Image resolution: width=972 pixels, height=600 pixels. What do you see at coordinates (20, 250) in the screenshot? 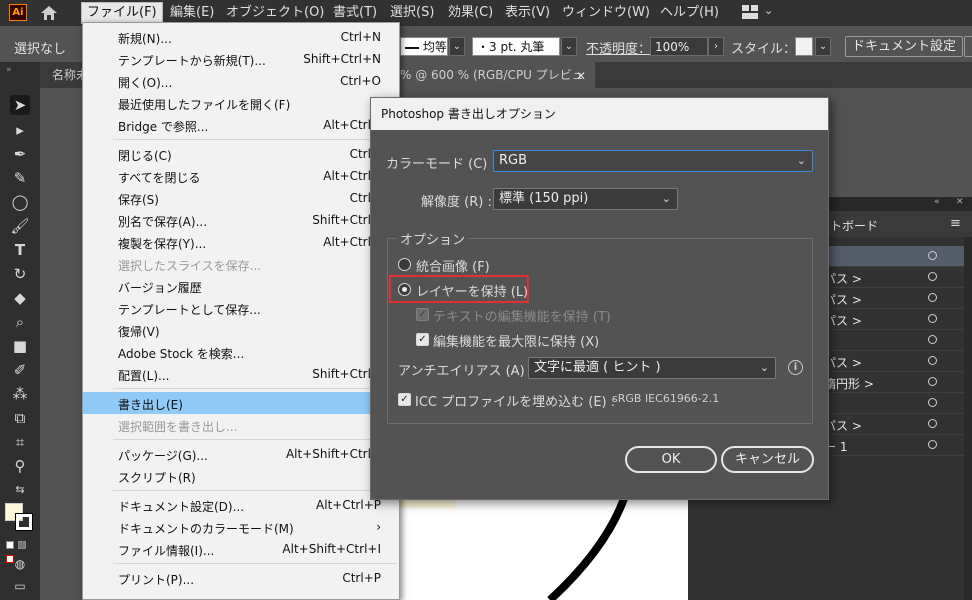
I see `type-tool-icon: T` at bounding box center [20, 250].